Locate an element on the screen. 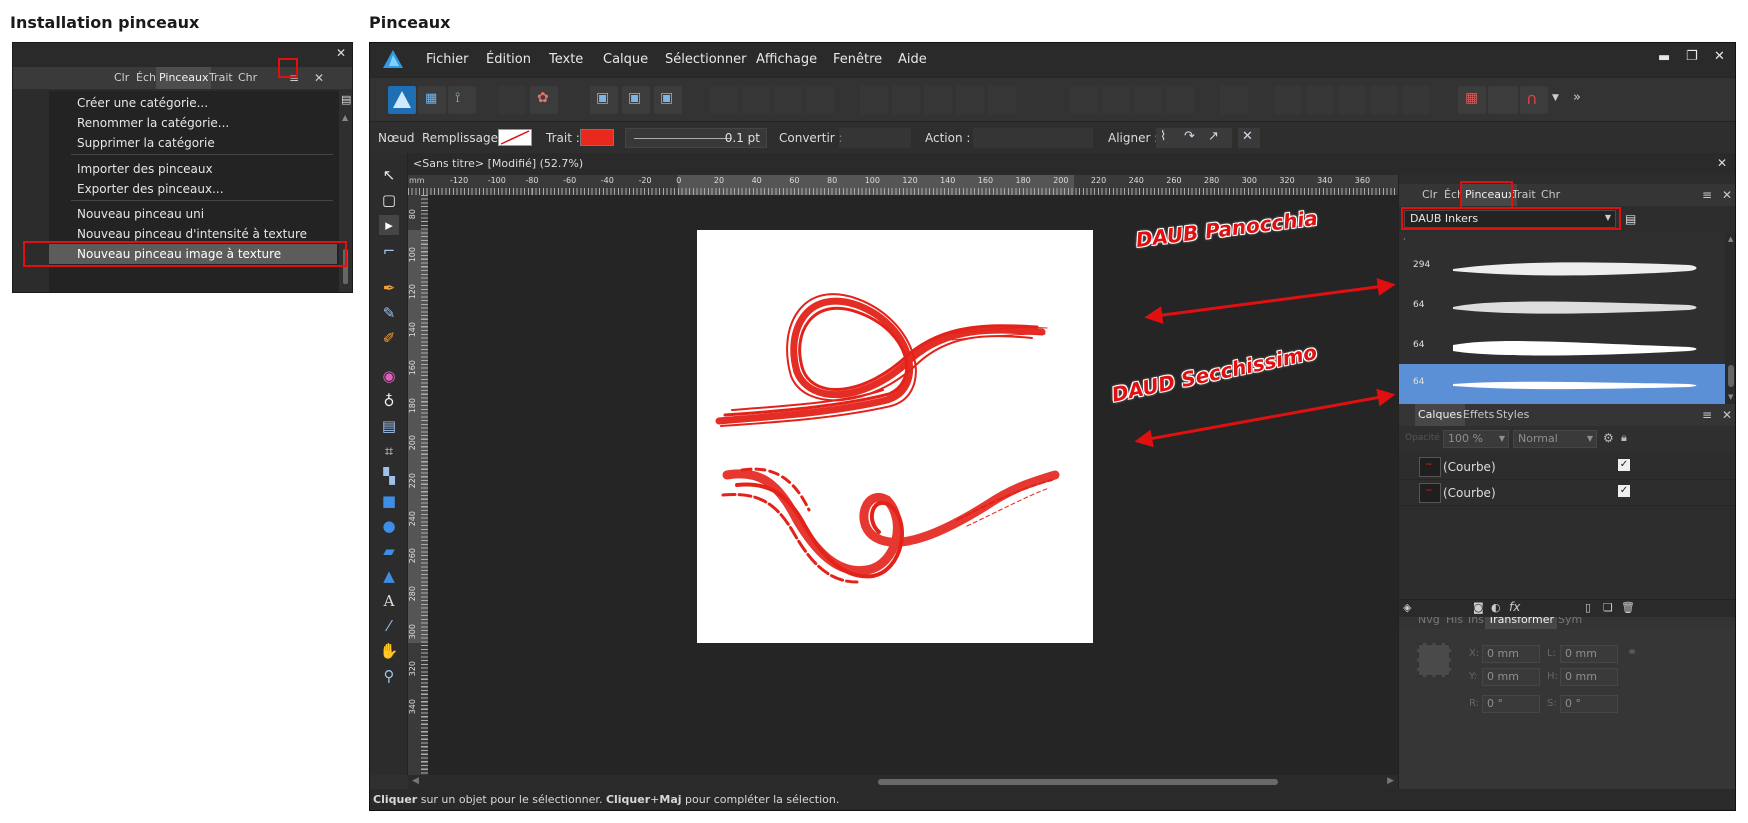  rectangle-tool-icon: ■ is located at coordinates (389, 501).